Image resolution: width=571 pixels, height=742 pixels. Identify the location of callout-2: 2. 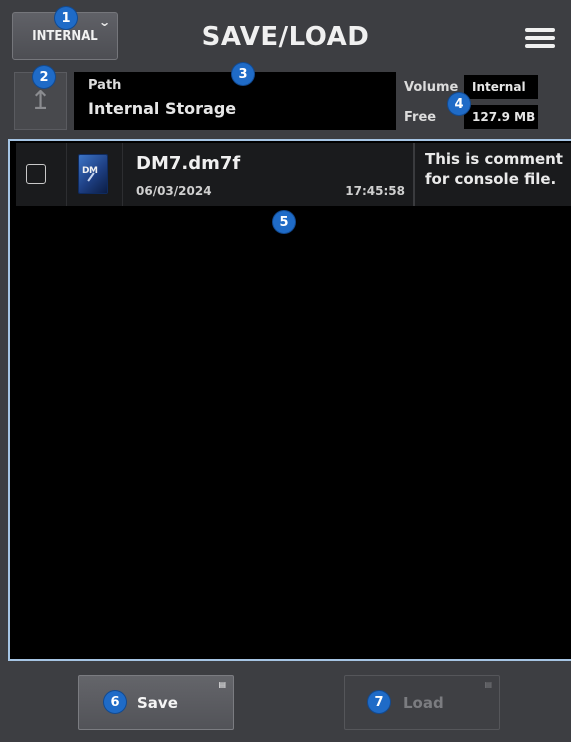
(44, 77).